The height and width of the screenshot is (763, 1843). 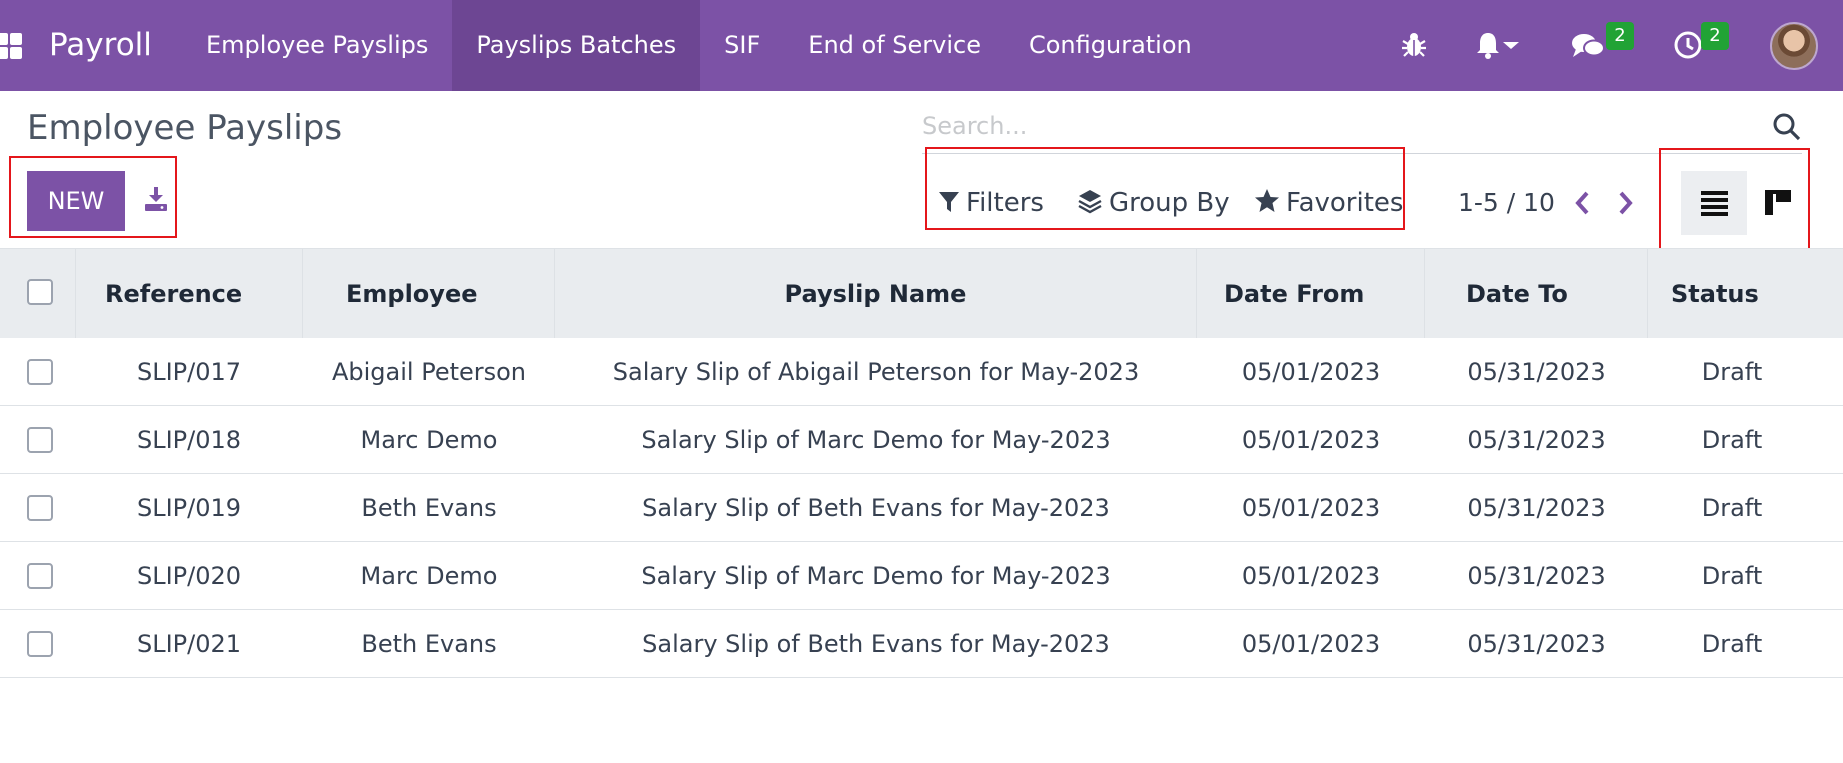 I want to click on clock-icon, so click(x=1688, y=45).